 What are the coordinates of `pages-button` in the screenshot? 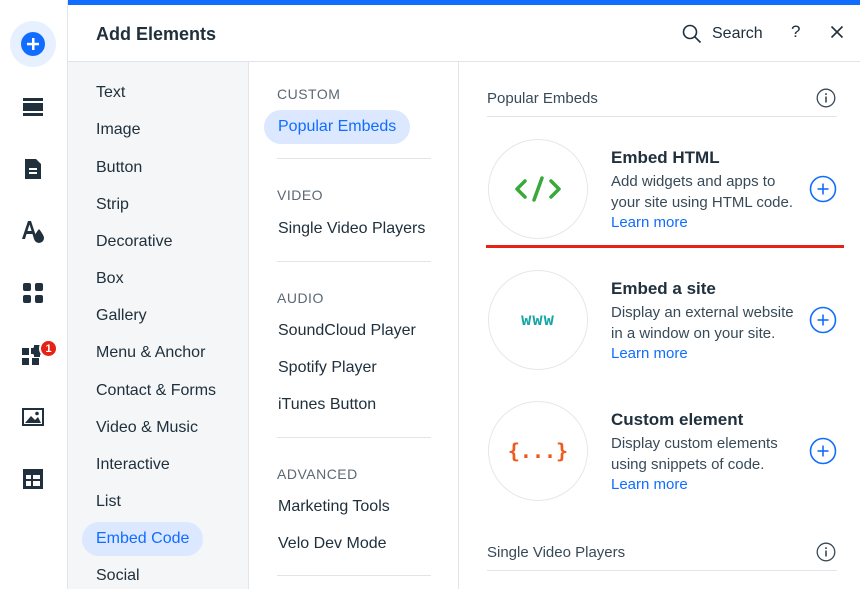 It's located at (33, 169).